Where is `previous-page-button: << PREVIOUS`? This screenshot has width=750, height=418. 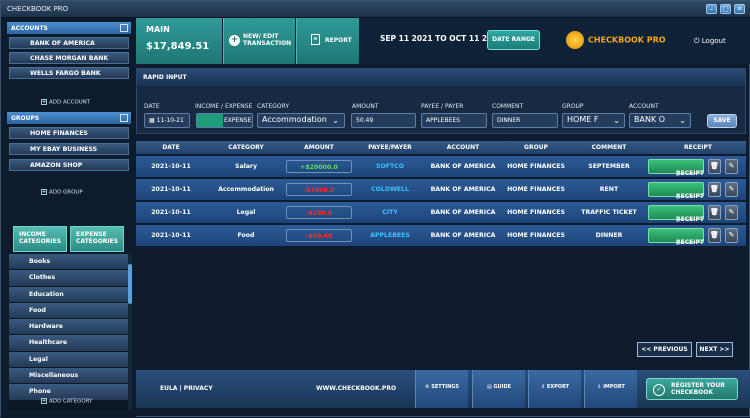 previous-page-button: << PREVIOUS is located at coordinates (664, 349).